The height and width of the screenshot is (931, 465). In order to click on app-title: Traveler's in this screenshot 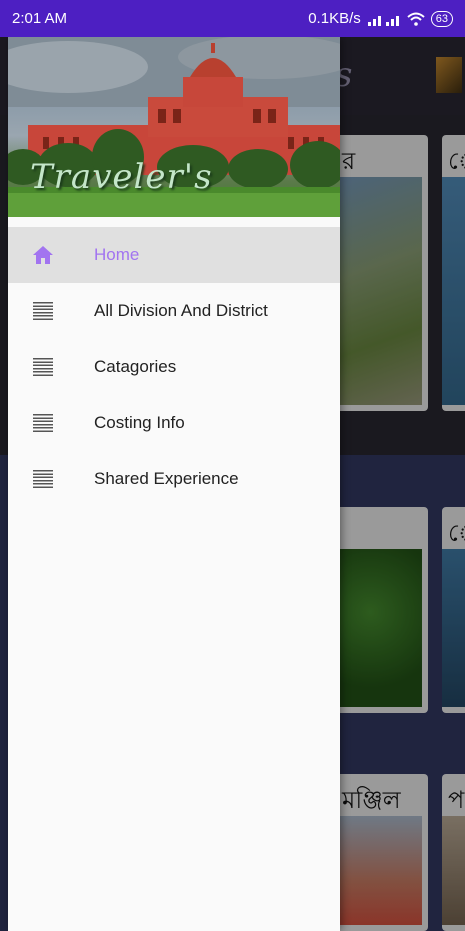, I will do `click(121, 177)`.